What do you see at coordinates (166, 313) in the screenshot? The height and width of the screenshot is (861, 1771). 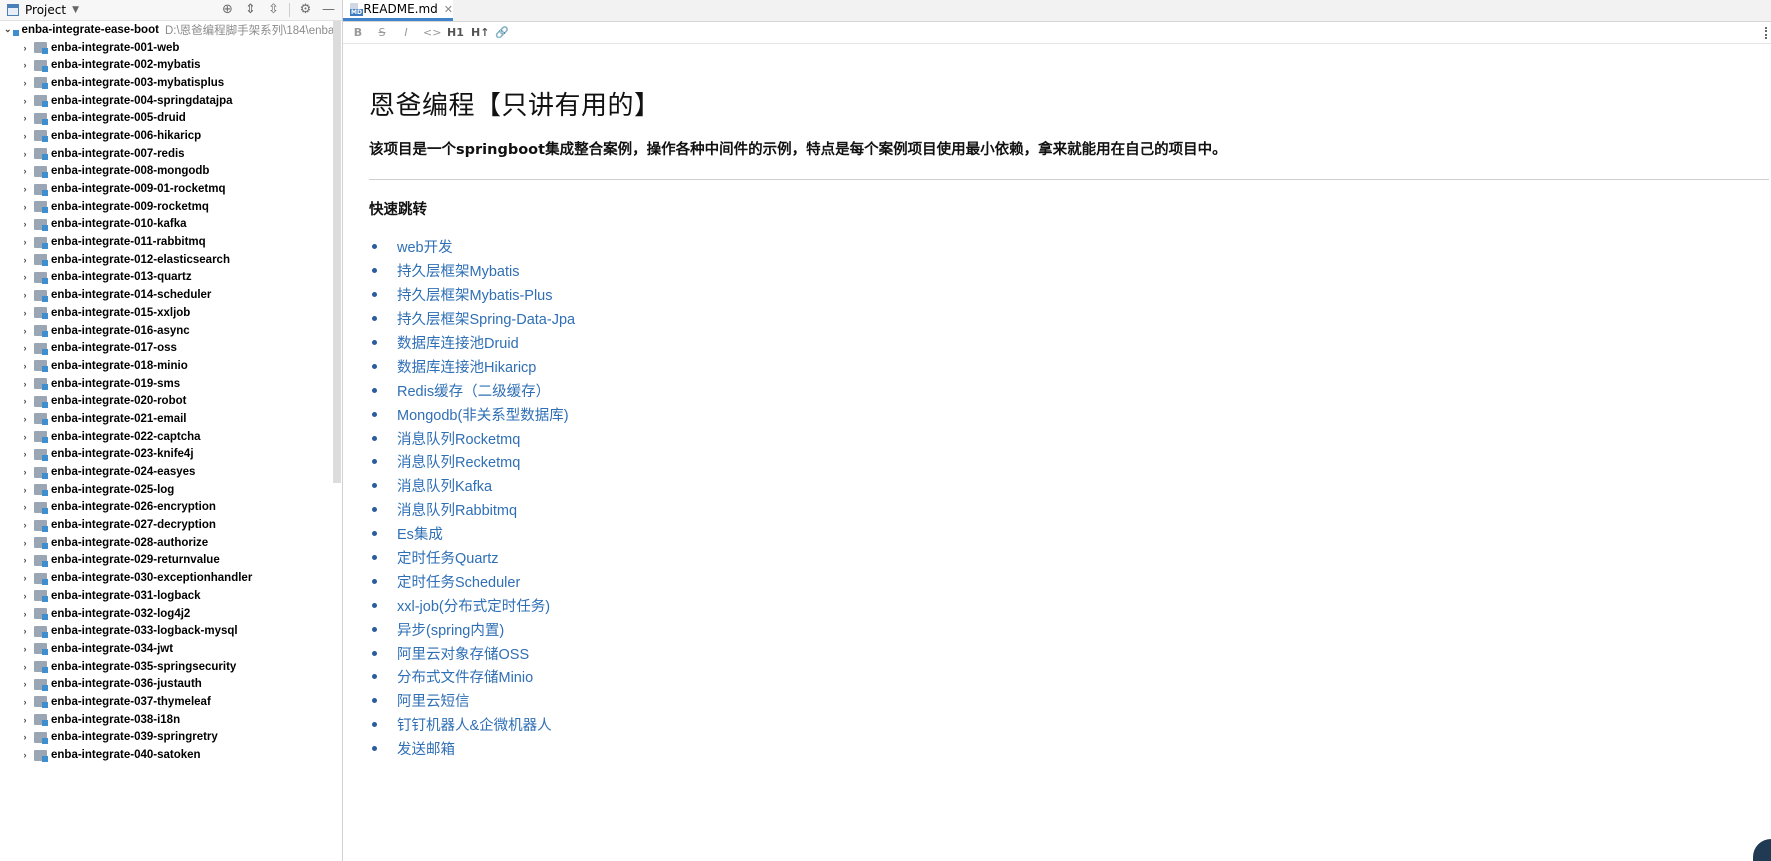 I see `tree-item: › enba-integrate-015-xxljob` at bounding box center [166, 313].